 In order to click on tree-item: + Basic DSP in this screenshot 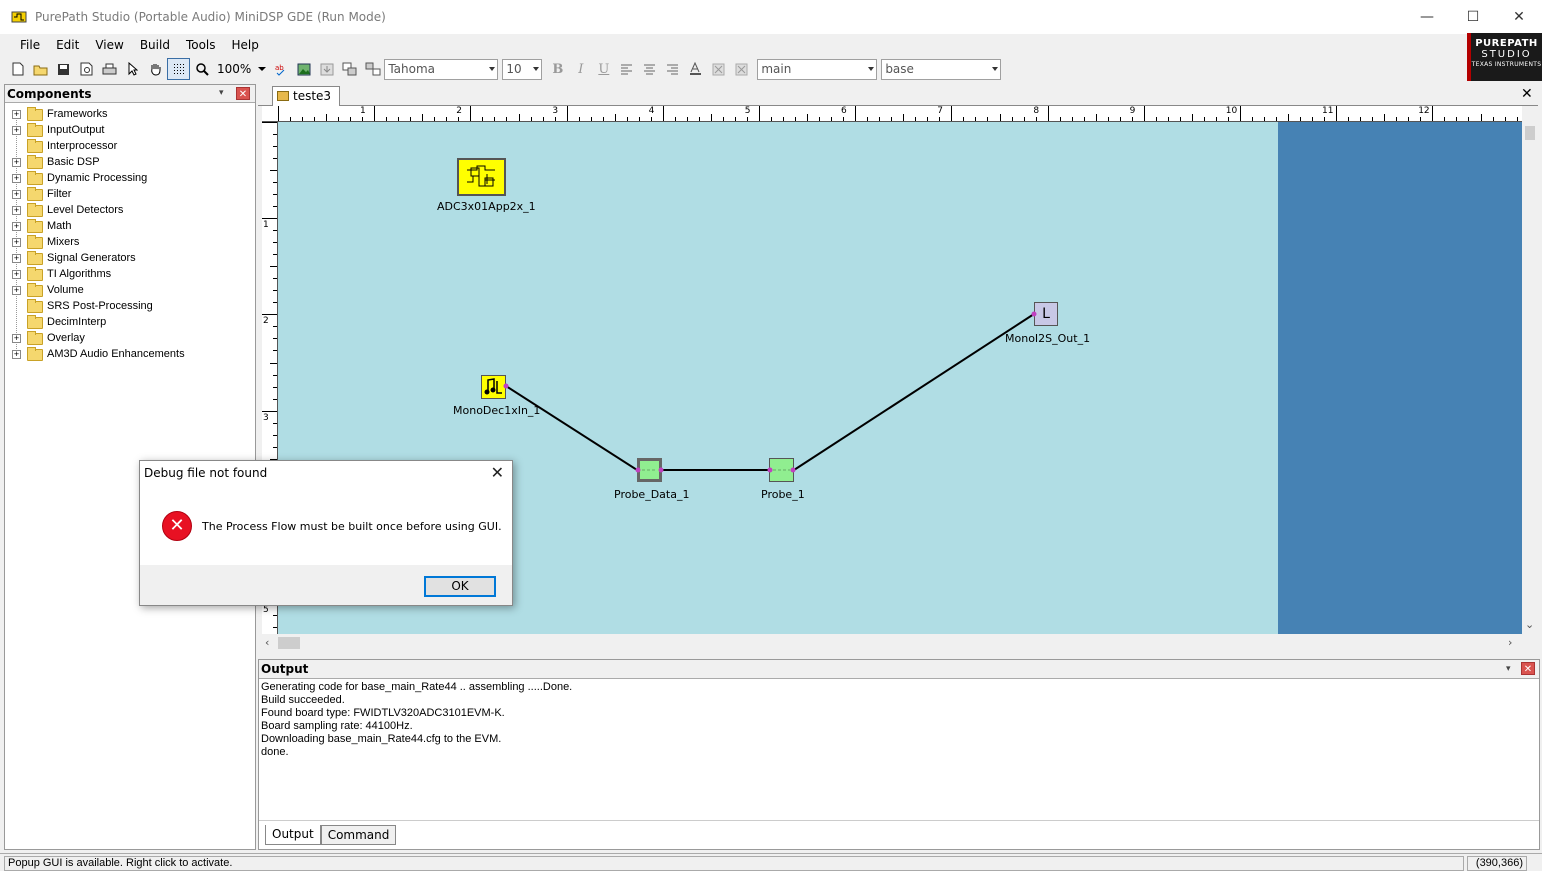, I will do `click(130, 163)`.